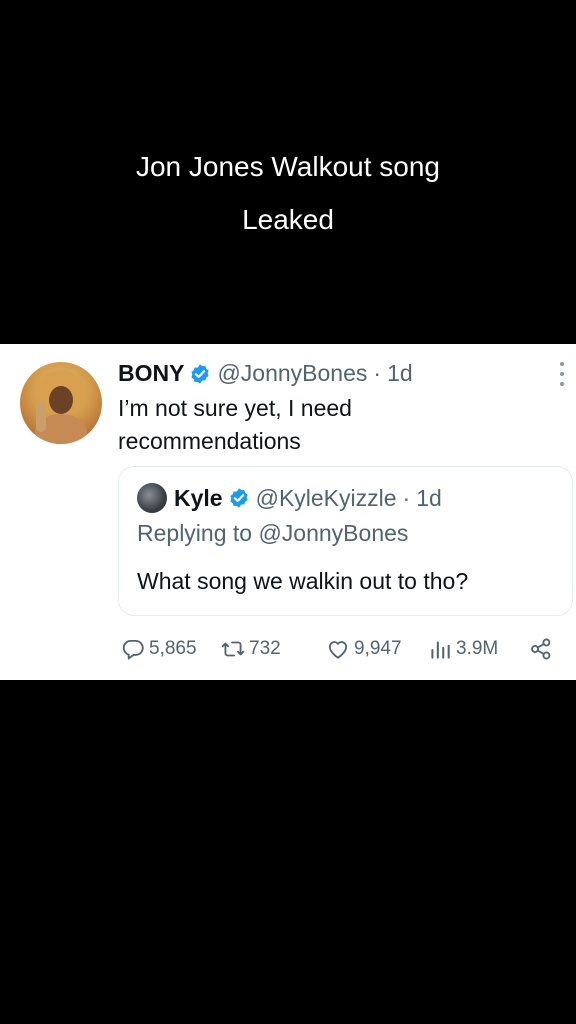  I want to click on quoted-tweet-text: What song we walkin out to tho?, so click(303, 581).